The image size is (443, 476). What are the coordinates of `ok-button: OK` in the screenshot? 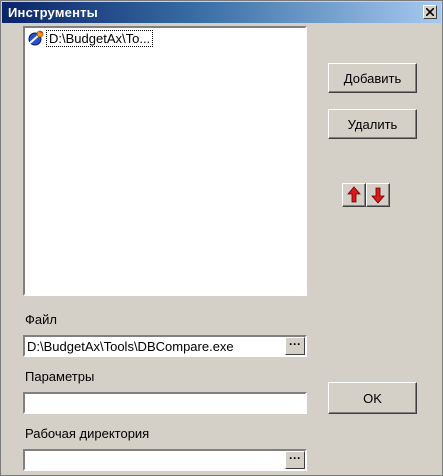 It's located at (372, 398).